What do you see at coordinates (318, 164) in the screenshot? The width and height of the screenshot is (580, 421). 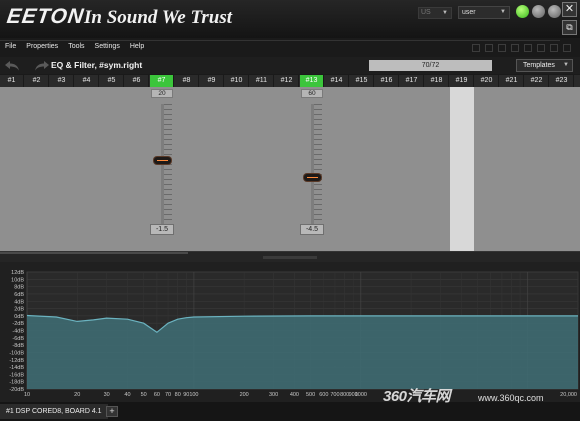 I see `fader-scale` at bounding box center [318, 164].